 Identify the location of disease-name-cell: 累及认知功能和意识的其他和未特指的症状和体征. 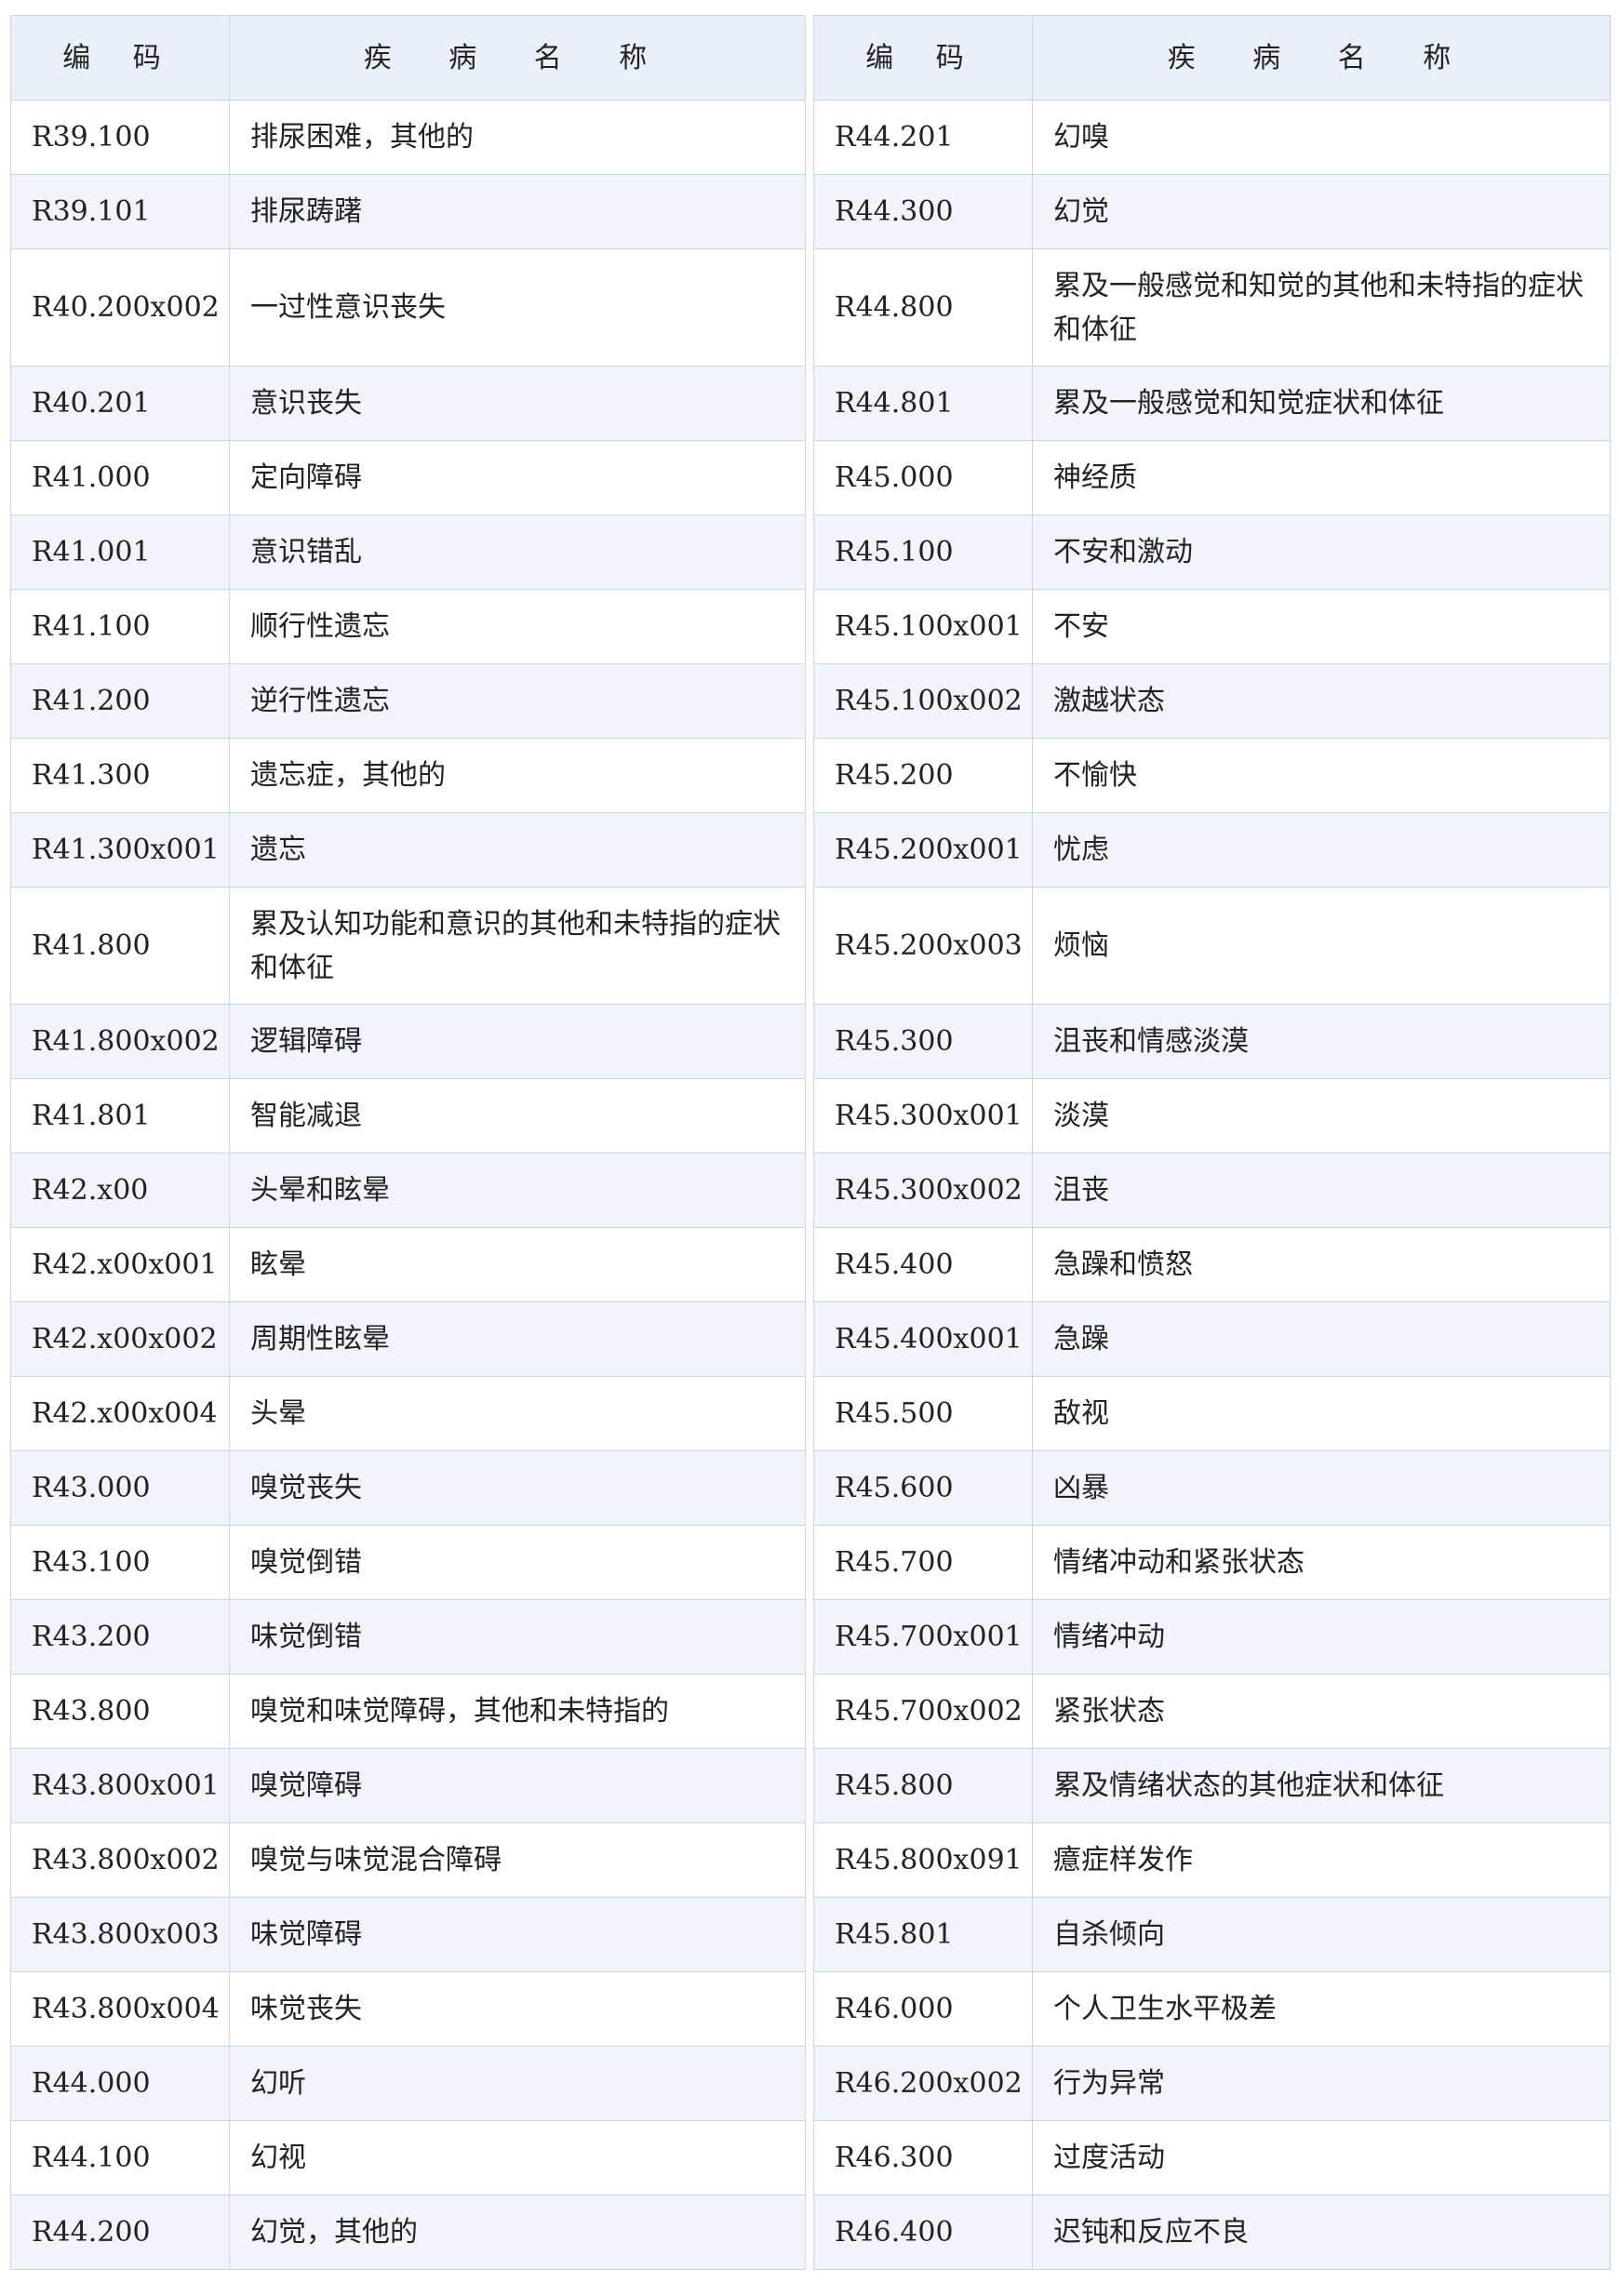
(517, 946).